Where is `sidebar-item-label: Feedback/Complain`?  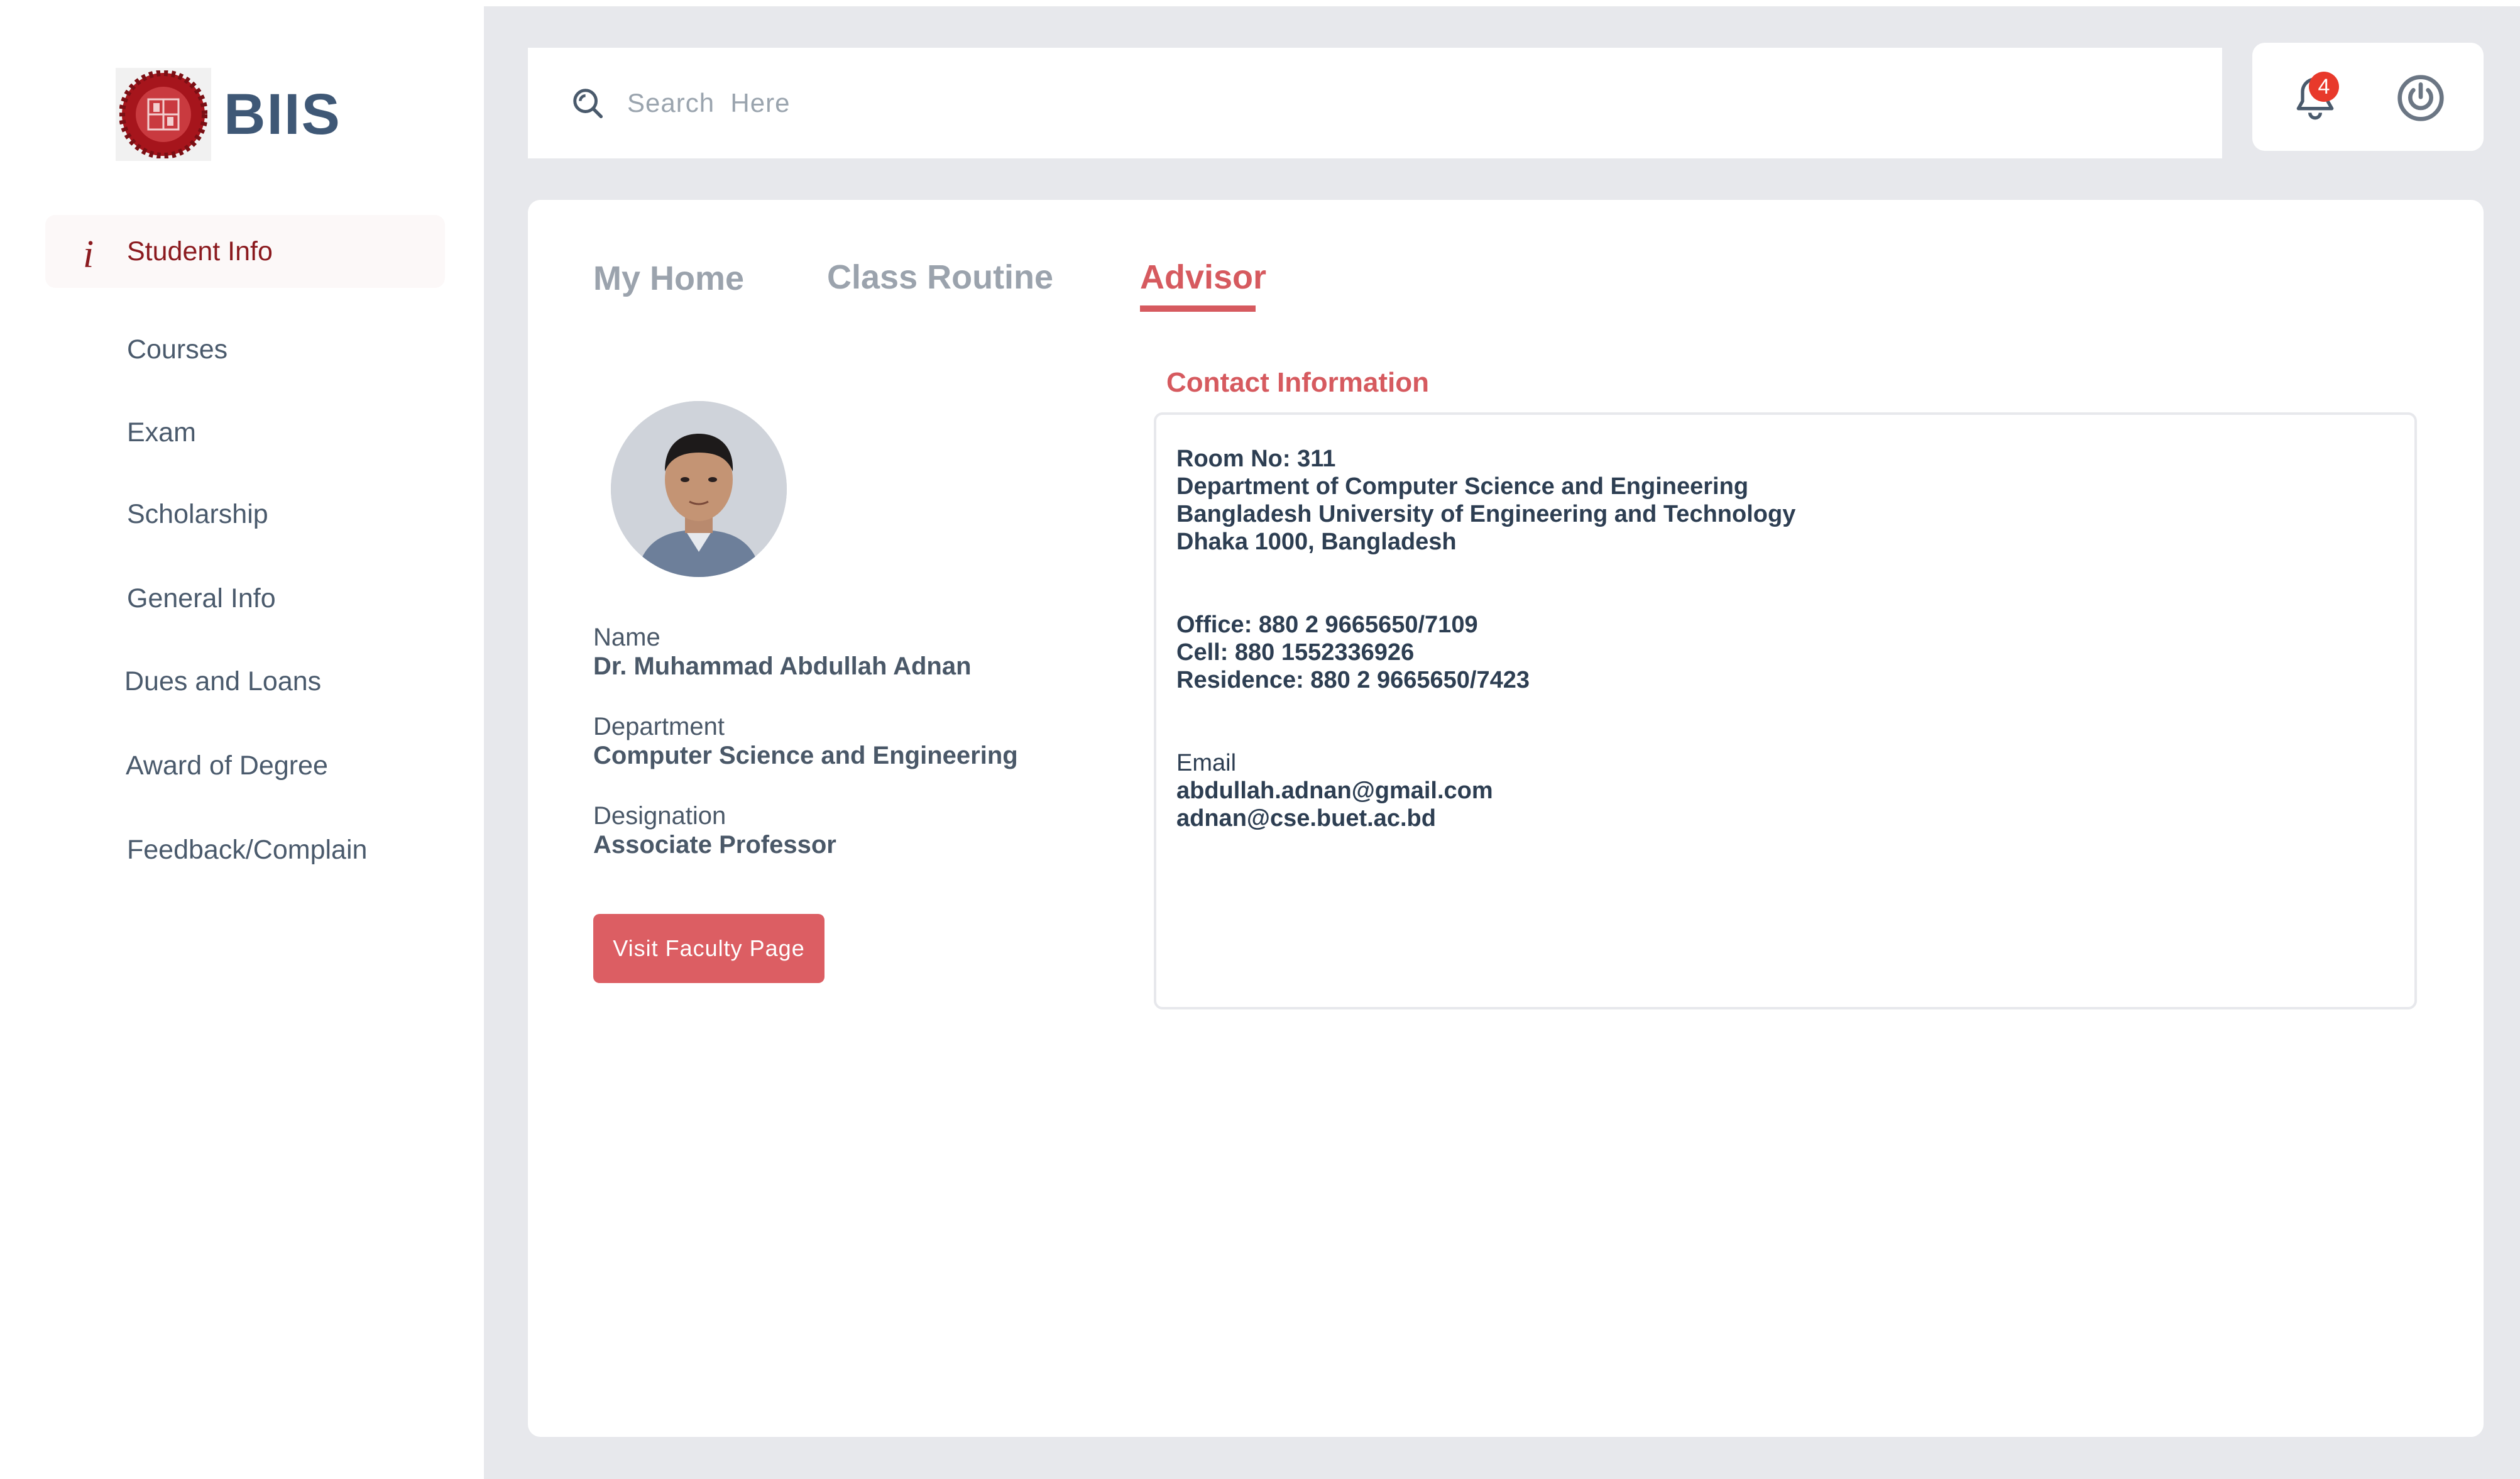
sidebar-item-label: Feedback/Complain is located at coordinates (247, 850).